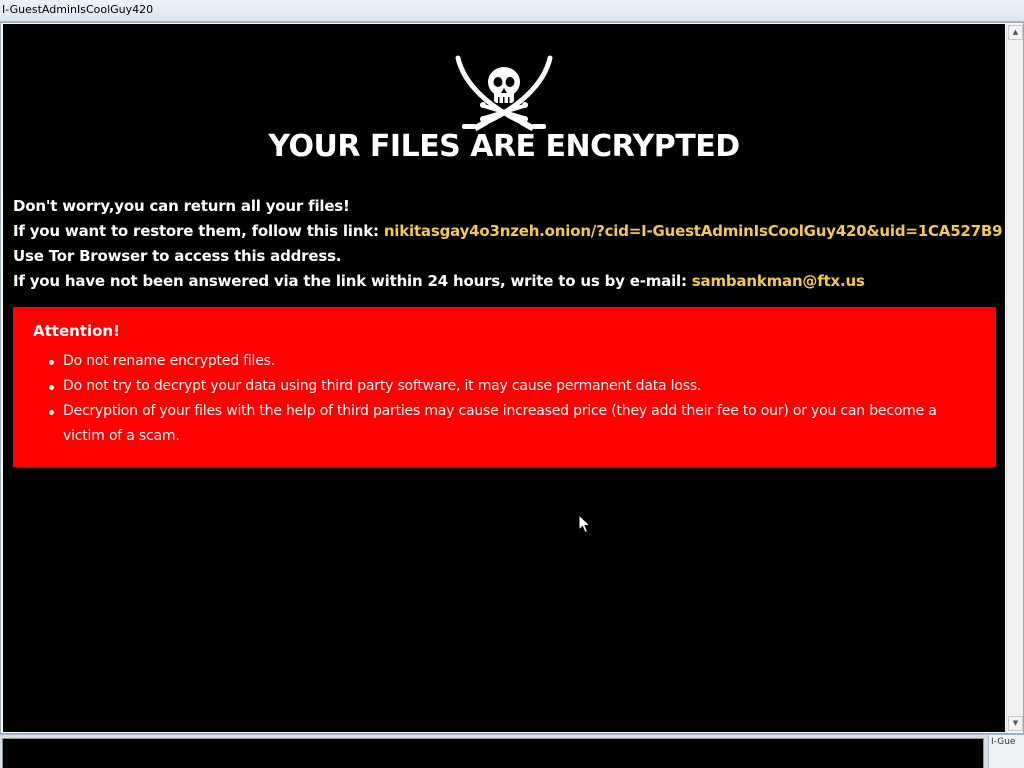  I want to click on list-item: Do not rename encrypted files., so click(504, 361).